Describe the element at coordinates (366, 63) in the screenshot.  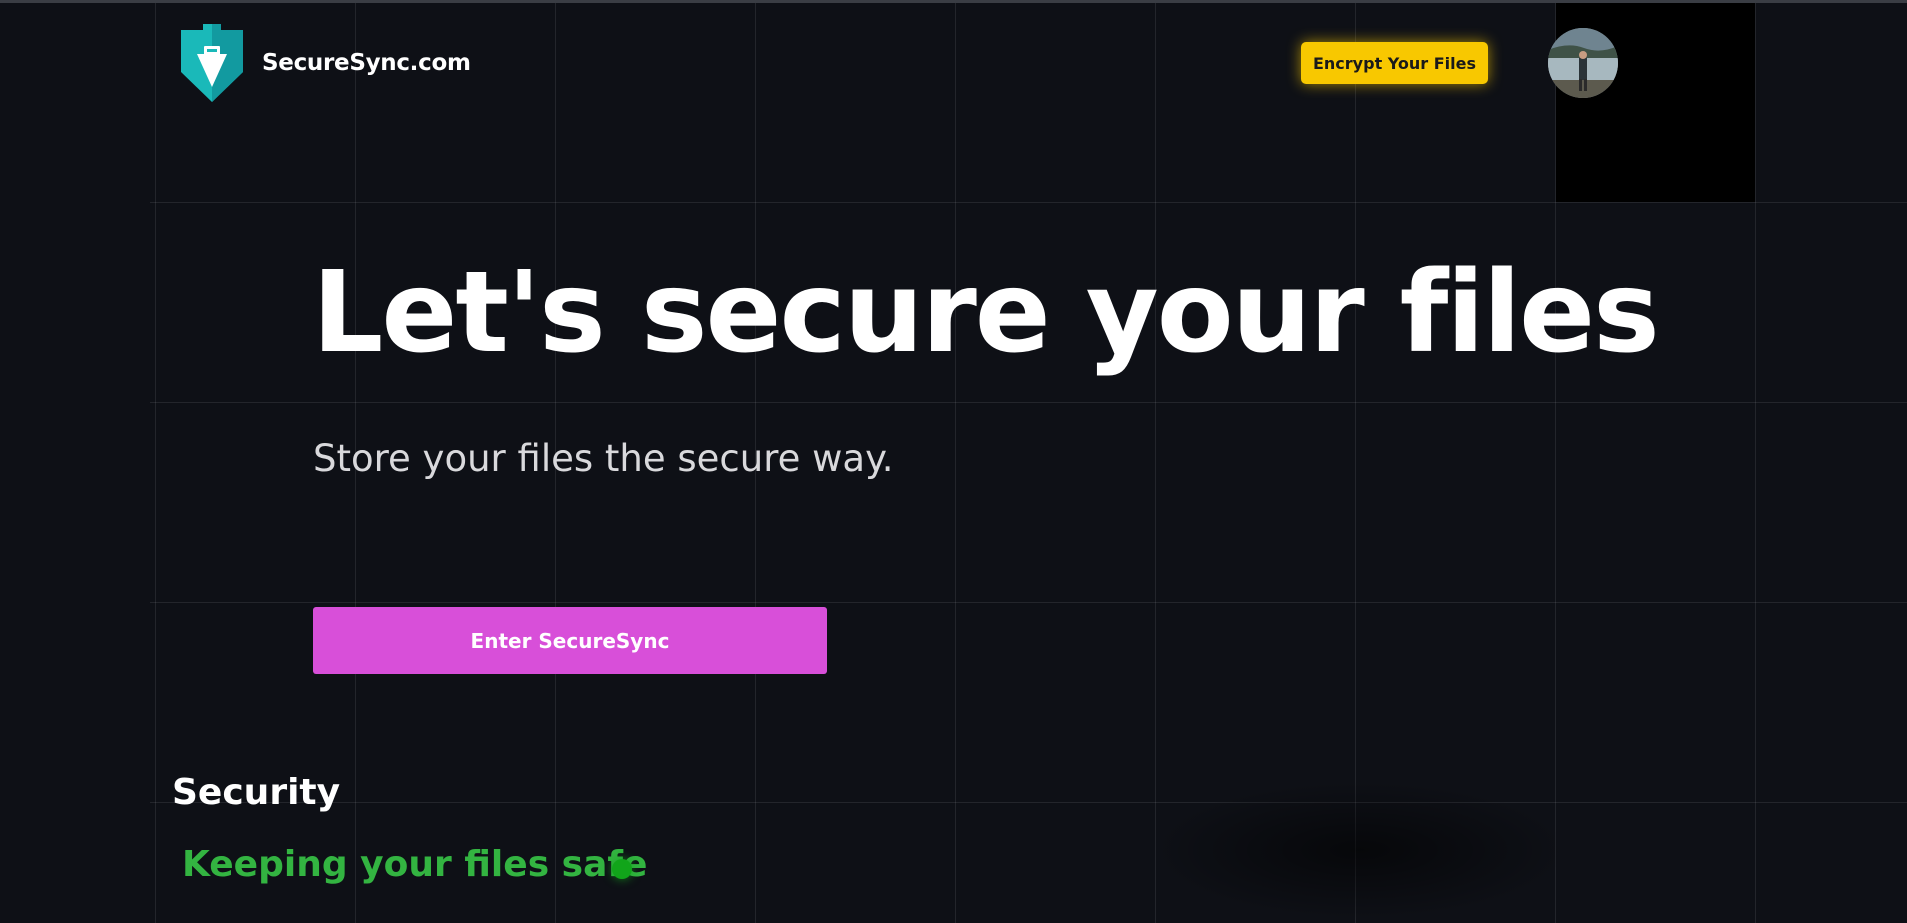
I see `brand-name: SecureSync.com` at that location.